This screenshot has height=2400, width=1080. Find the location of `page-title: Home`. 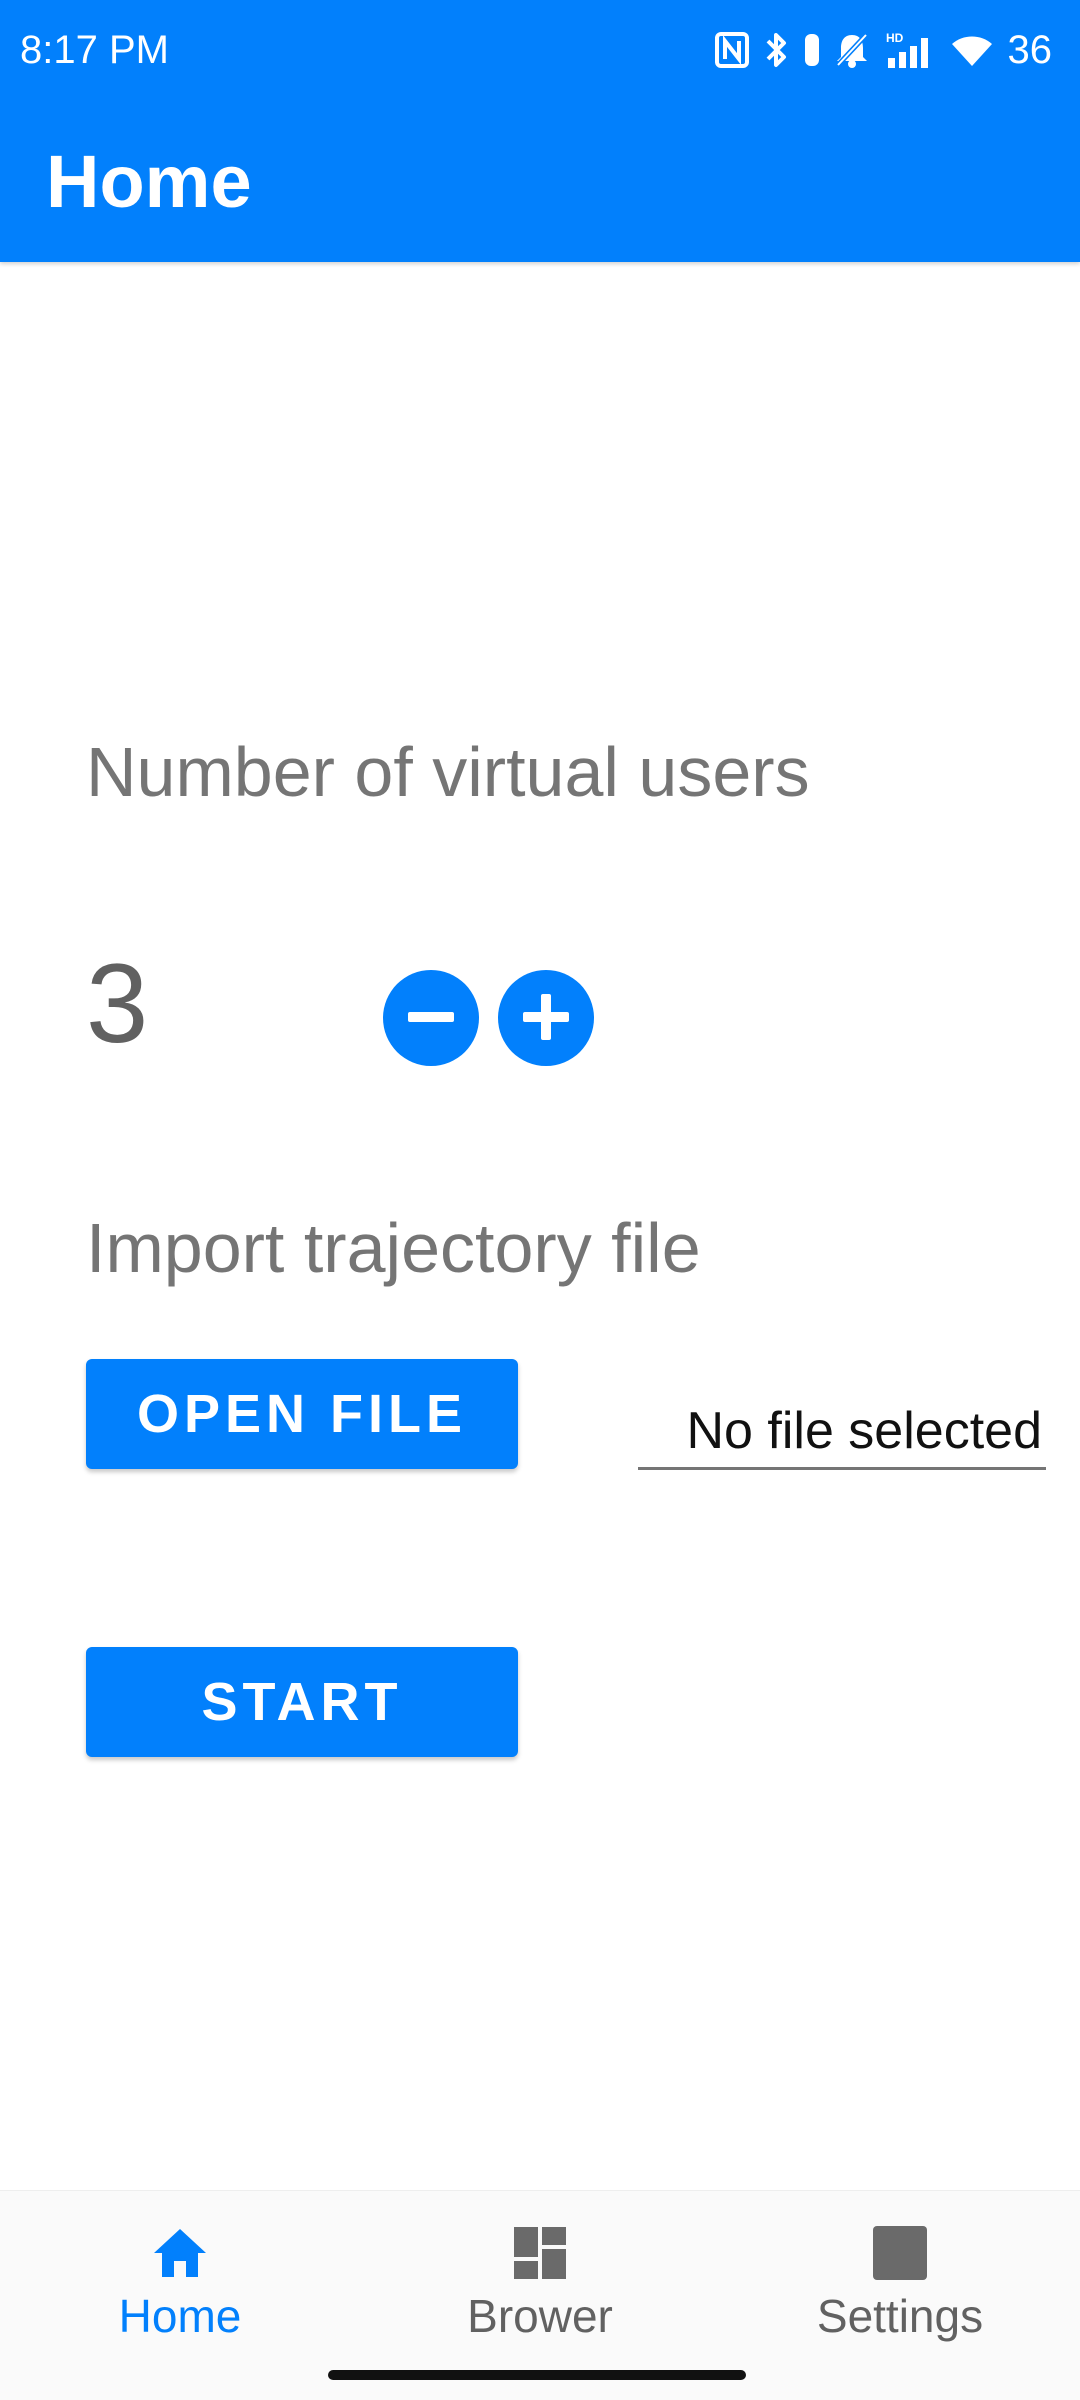

page-title: Home is located at coordinates (149, 181).